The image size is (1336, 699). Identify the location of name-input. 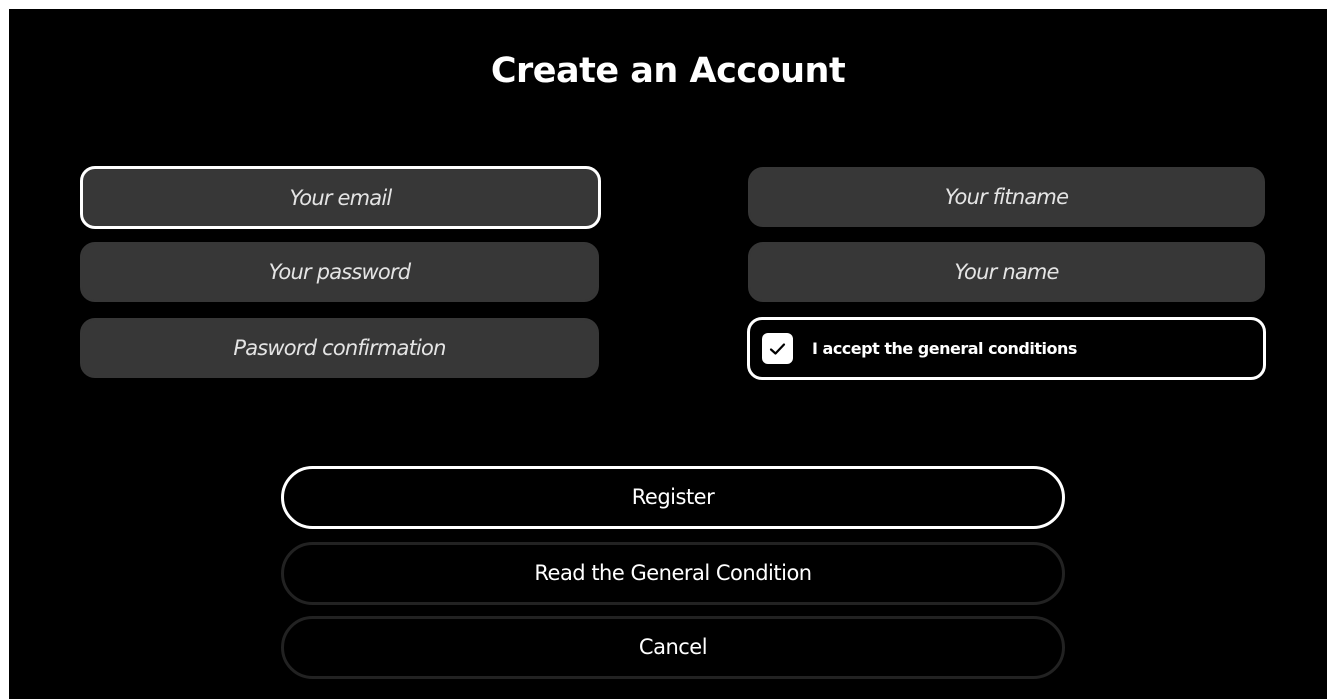
(1006, 272).